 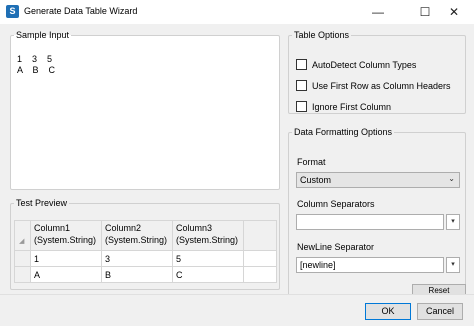 I want to click on ignore-first-column-checkbox: Ignore First Column, so click(x=343, y=106).